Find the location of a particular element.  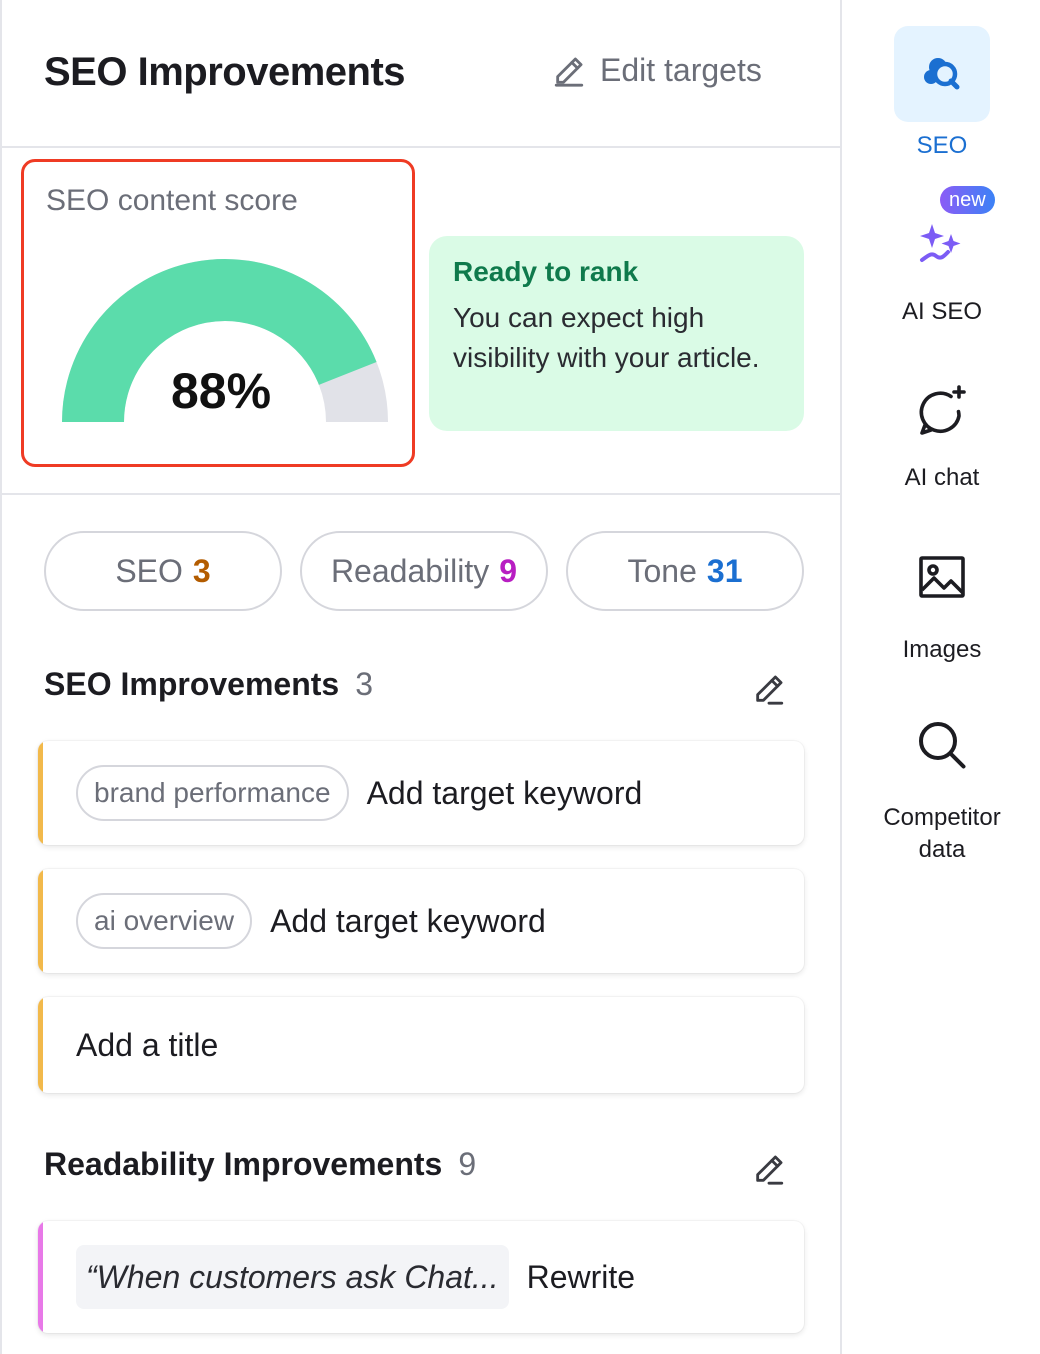

section-title: Readability Improvements is located at coordinates (243, 1164).